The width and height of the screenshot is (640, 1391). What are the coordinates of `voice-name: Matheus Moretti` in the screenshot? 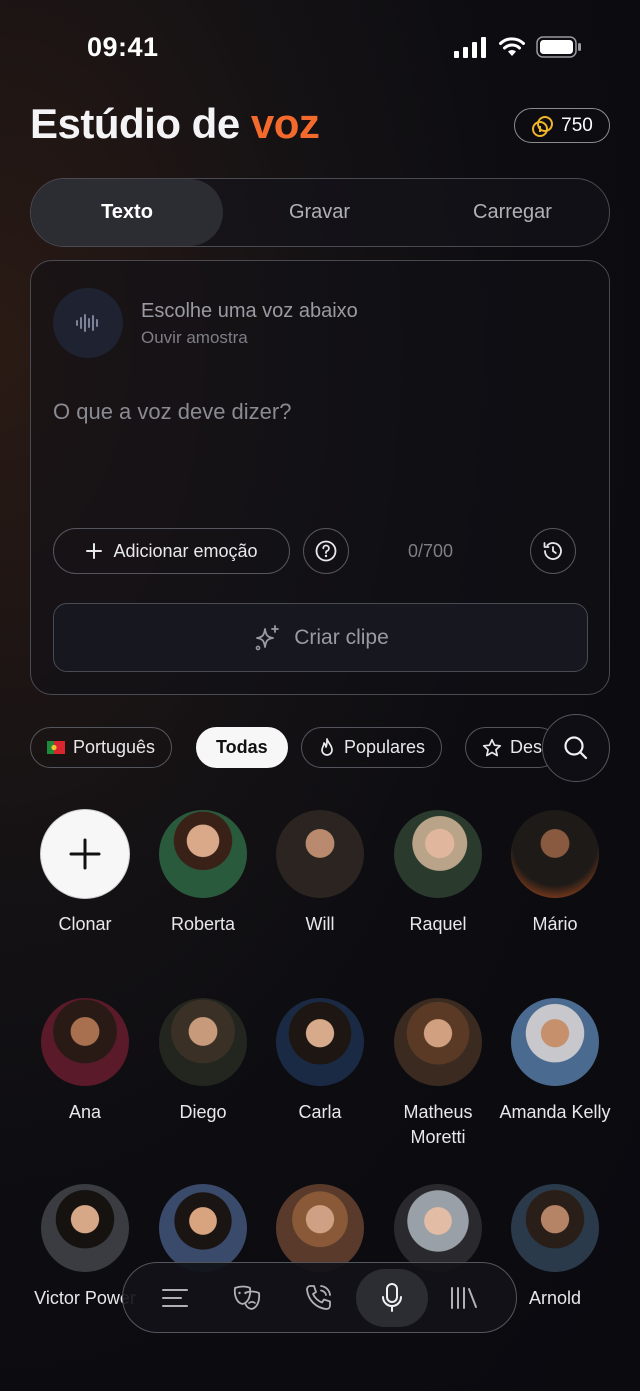 It's located at (438, 1124).